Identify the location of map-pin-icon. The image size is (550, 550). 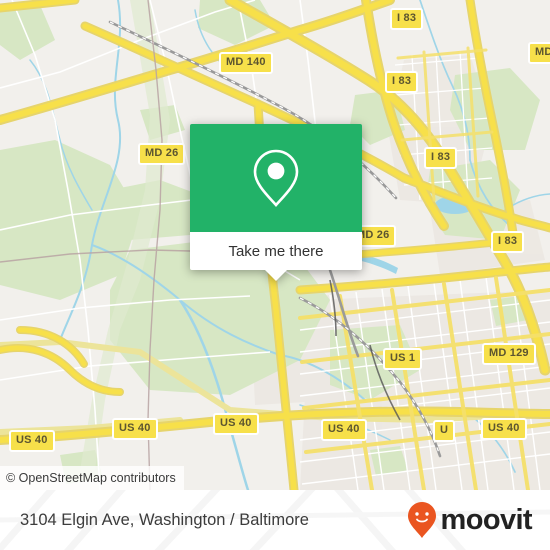
(276, 178).